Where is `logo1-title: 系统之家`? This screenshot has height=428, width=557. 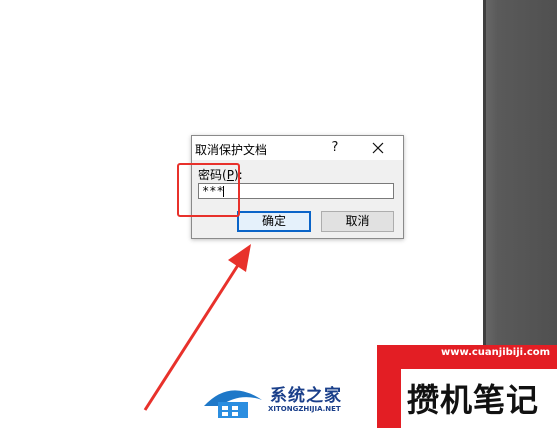 logo1-title: 系统之家 is located at coordinates (306, 396).